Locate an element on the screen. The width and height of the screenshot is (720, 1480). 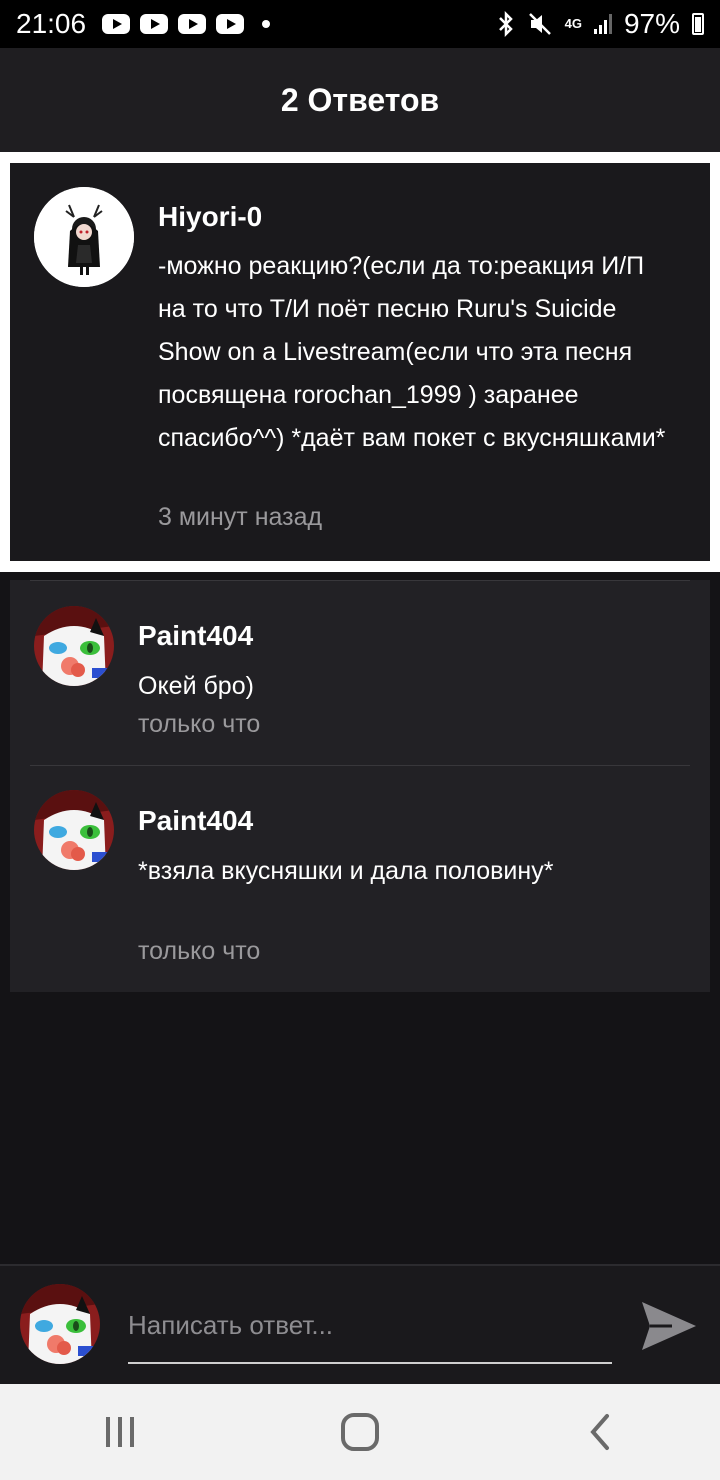
system-nav-bar is located at coordinates (360, 1432).